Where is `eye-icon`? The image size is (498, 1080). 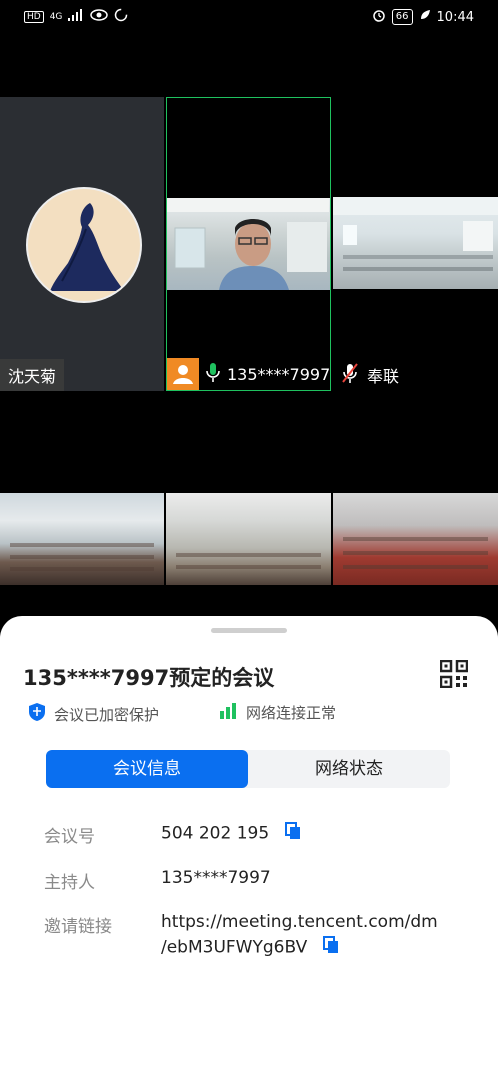 eye-icon is located at coordinates (99, 16).